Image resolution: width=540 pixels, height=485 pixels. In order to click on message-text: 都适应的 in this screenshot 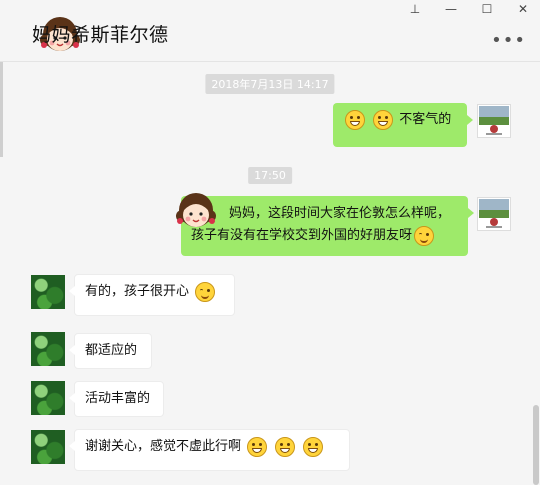, I will do `click(111, 350)`.